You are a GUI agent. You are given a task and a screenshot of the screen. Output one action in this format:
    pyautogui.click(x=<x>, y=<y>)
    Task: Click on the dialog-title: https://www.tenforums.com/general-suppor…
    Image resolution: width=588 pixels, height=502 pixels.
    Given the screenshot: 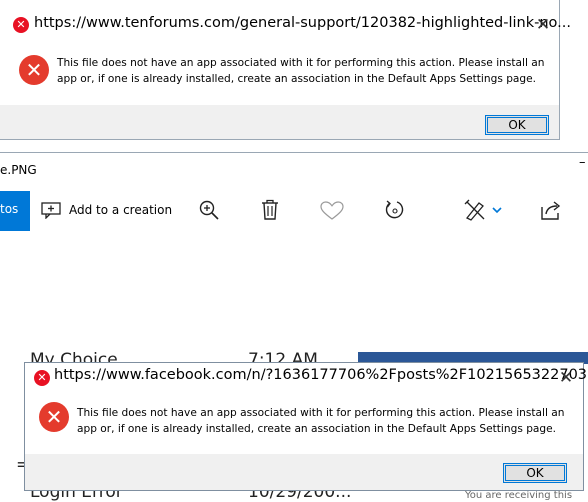 What is the action you would take?
    pyautogui.click(x=302, y=23)
    